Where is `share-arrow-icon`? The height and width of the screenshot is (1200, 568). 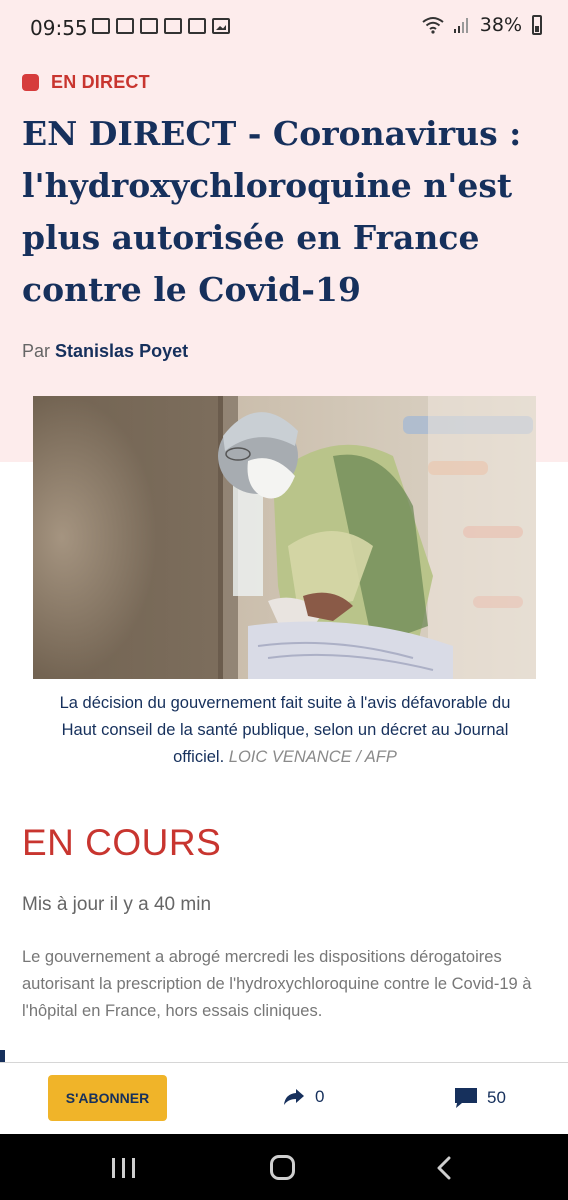 share-arrow-icon is located at coordinates (294, 1097).